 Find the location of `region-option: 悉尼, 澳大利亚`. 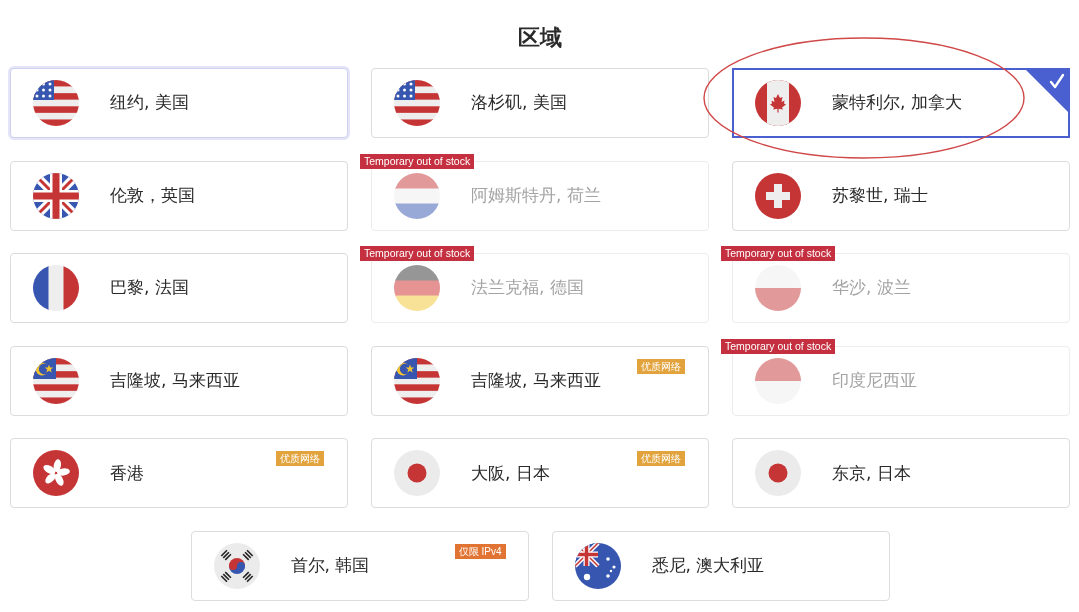

region-option: 悉尼, 澳大利亚 is located at coordinates (720, 565).